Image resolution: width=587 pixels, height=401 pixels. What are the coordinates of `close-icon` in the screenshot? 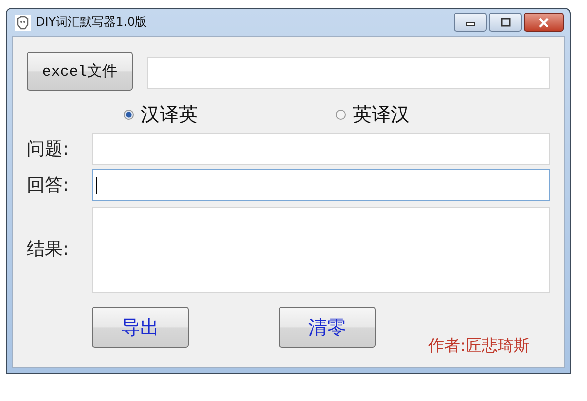 It's located at (544, 23).